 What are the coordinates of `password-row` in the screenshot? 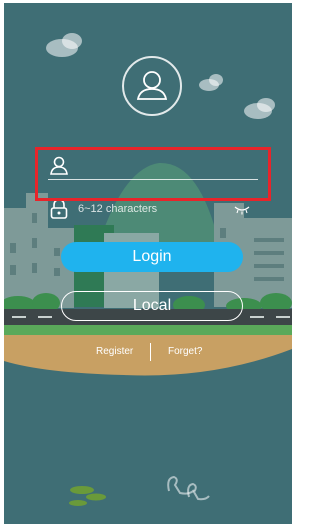 It's located at (153, 210).